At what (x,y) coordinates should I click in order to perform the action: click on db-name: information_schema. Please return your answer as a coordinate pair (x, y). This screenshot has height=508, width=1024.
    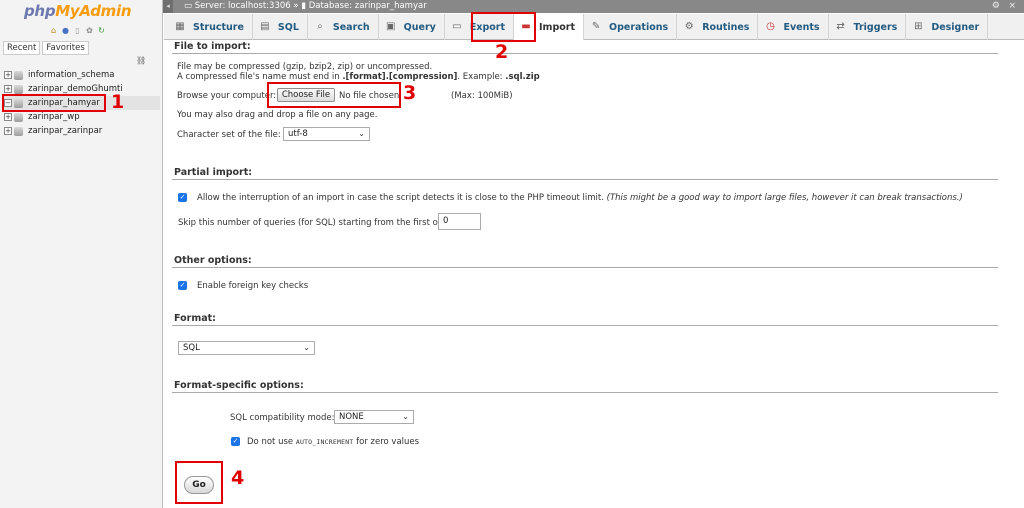
    Looking at the image, I should click on (71, 75).